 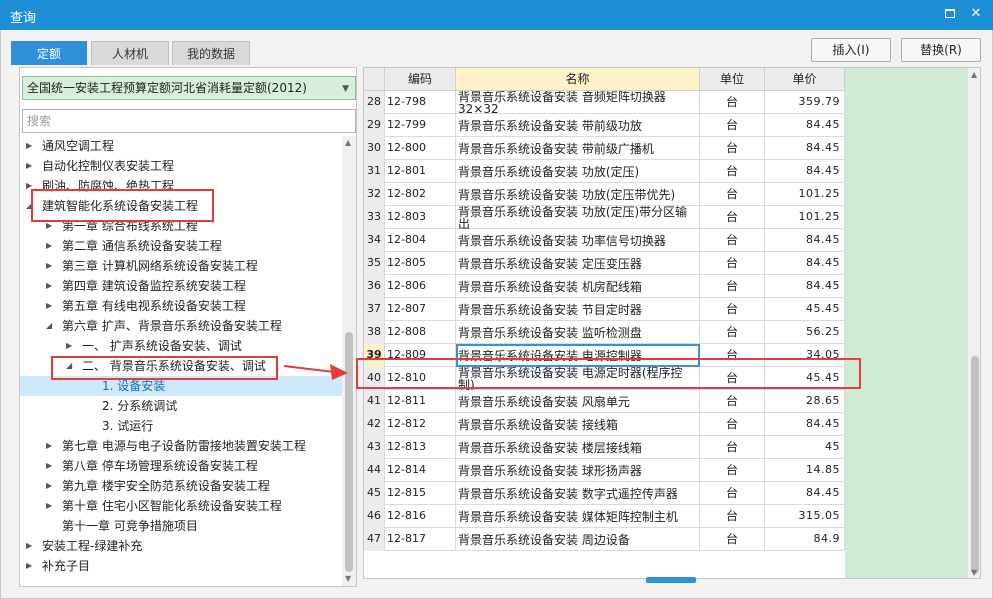 I want to click on cell-name: 背景音乐系统设备安装 机房配线箱, so click(x=578, y=286).